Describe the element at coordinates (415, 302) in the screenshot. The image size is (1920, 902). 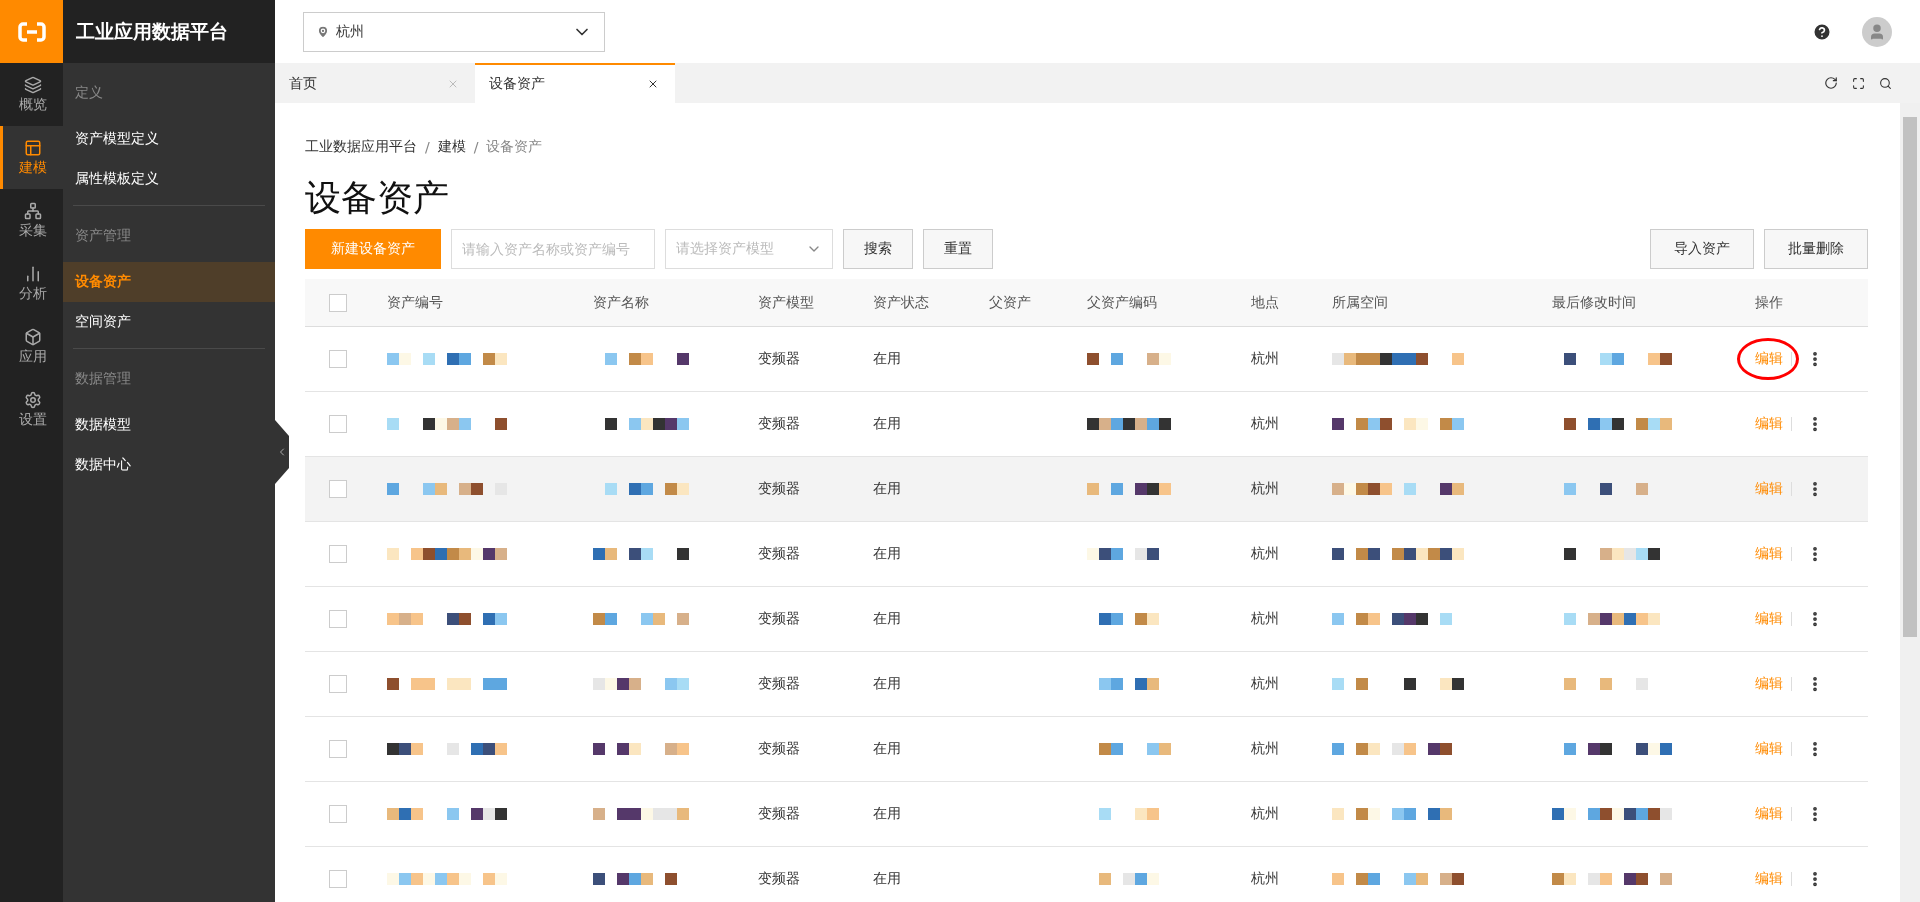
I see `column-header: 资产编号` at that location.